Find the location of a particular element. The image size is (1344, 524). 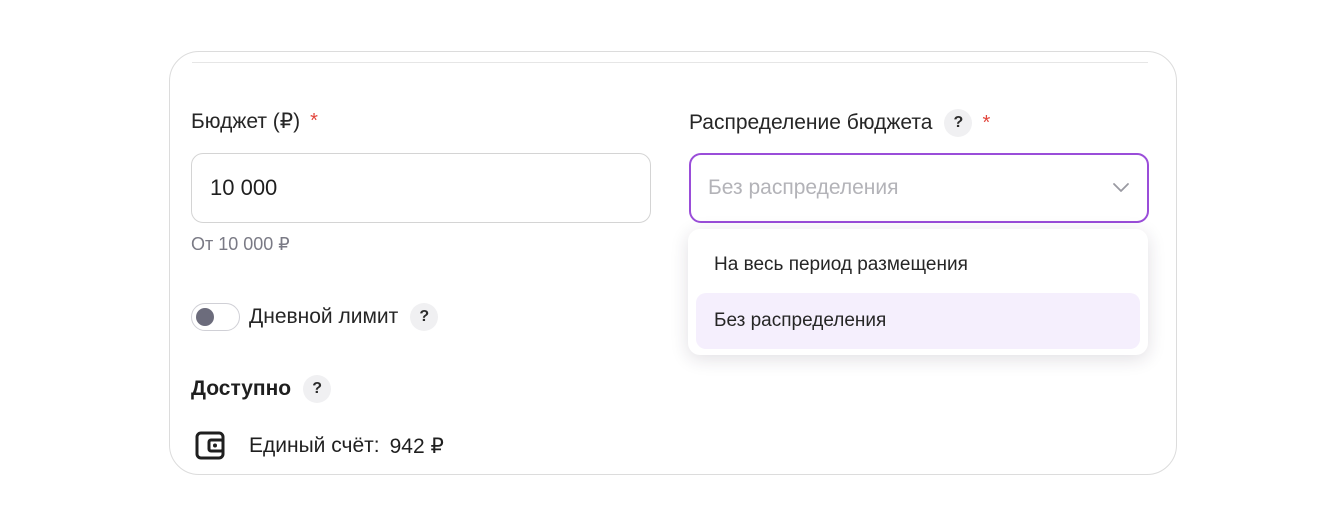

top-divider is located at coordinates (670, 62).